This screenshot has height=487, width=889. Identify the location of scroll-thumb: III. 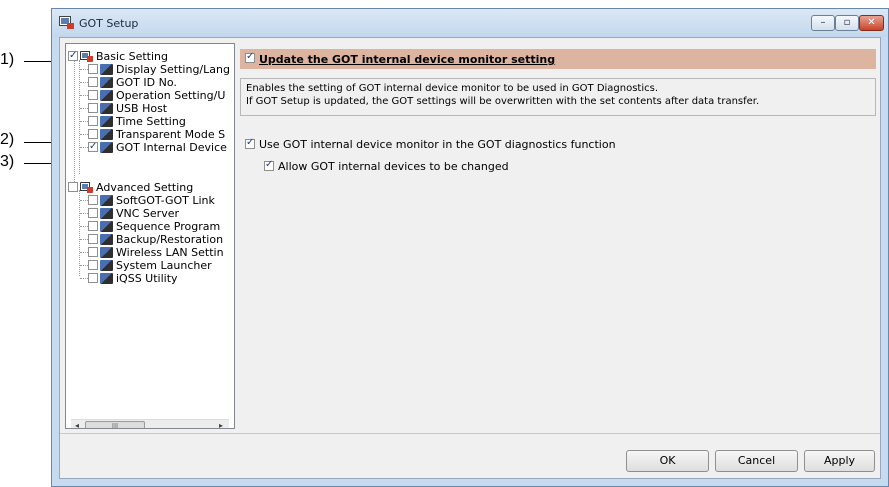
(115, 424).